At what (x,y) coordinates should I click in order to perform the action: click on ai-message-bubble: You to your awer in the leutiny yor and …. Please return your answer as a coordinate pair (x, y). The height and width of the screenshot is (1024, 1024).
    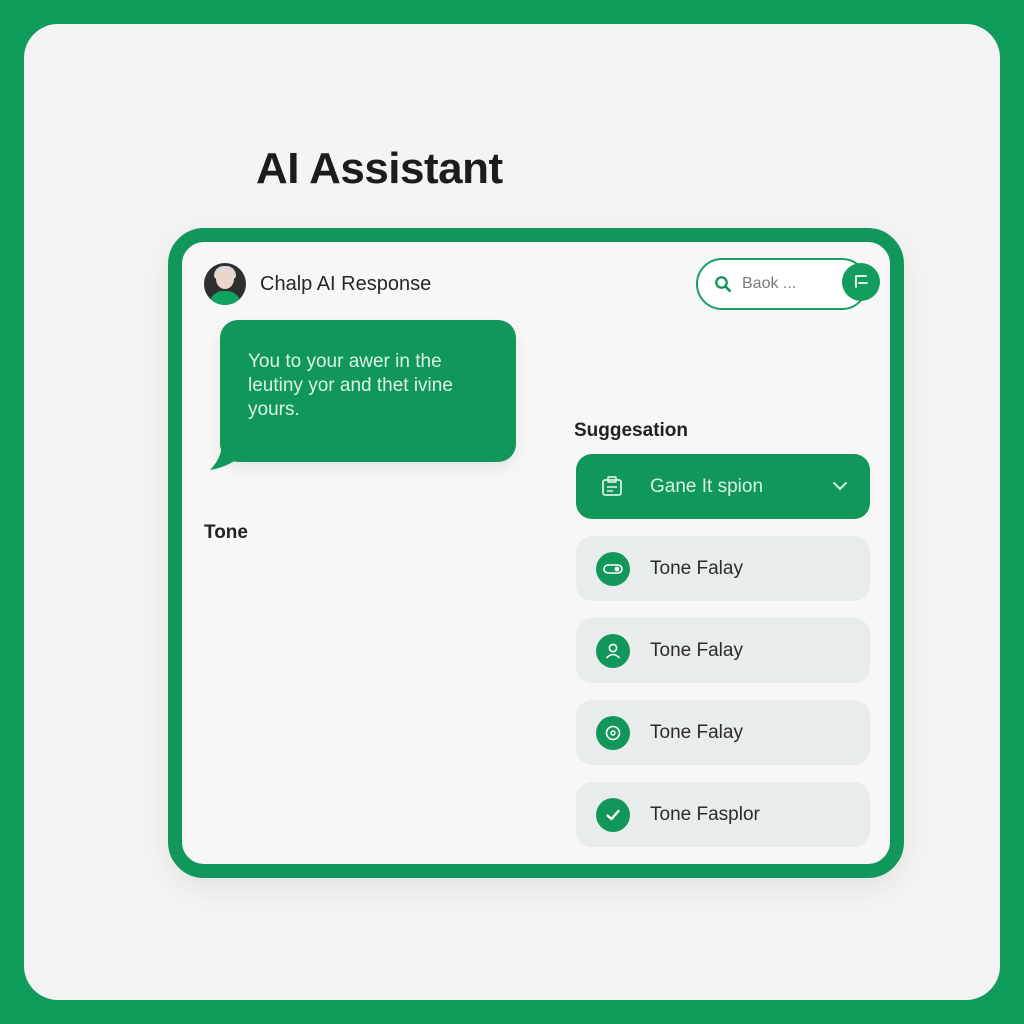
    Looking at the image, I should click on (368, 391).